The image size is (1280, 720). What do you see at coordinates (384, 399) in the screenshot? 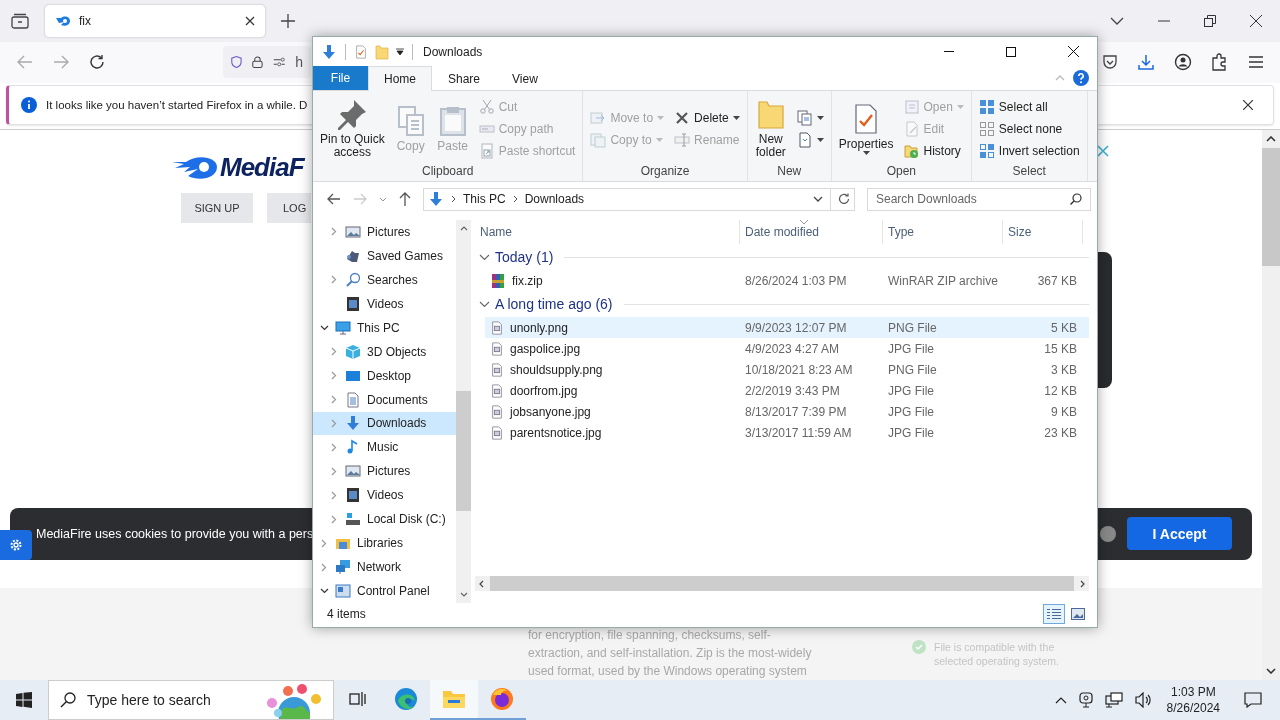
I see `tree-item: Documents` at bounding box center [384, 399].